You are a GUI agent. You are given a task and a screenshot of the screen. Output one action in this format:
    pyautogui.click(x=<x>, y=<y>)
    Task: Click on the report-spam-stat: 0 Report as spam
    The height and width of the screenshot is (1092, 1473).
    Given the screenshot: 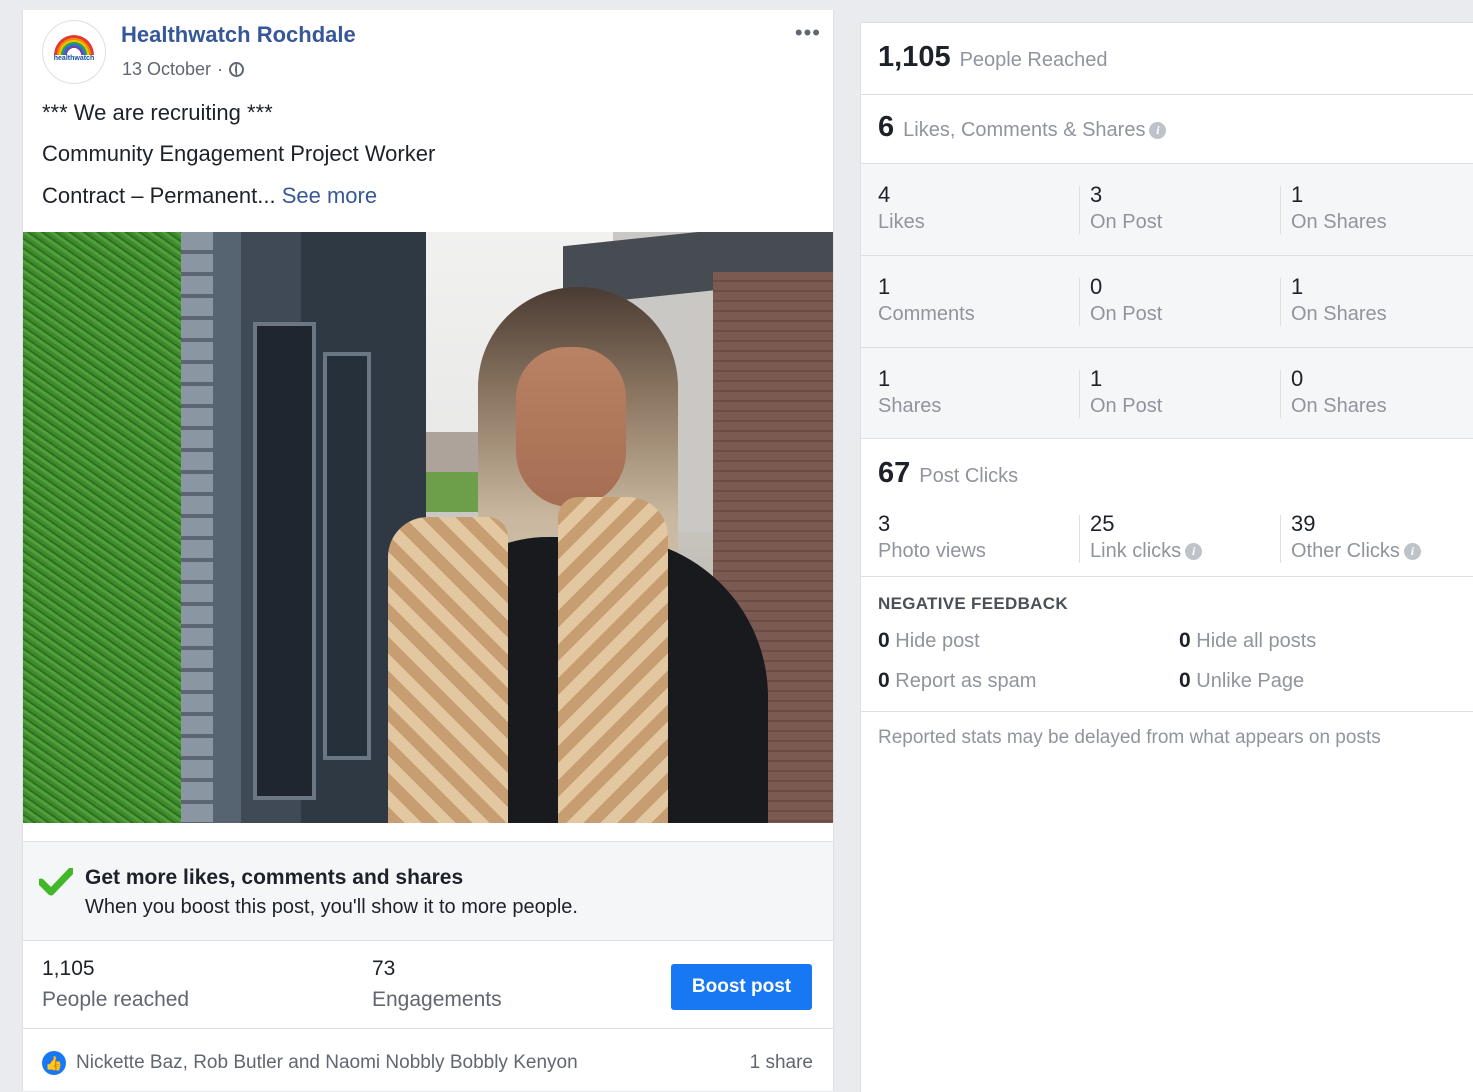 What is the action you would take?
    pyautogui.click(x=957, y=681)
    